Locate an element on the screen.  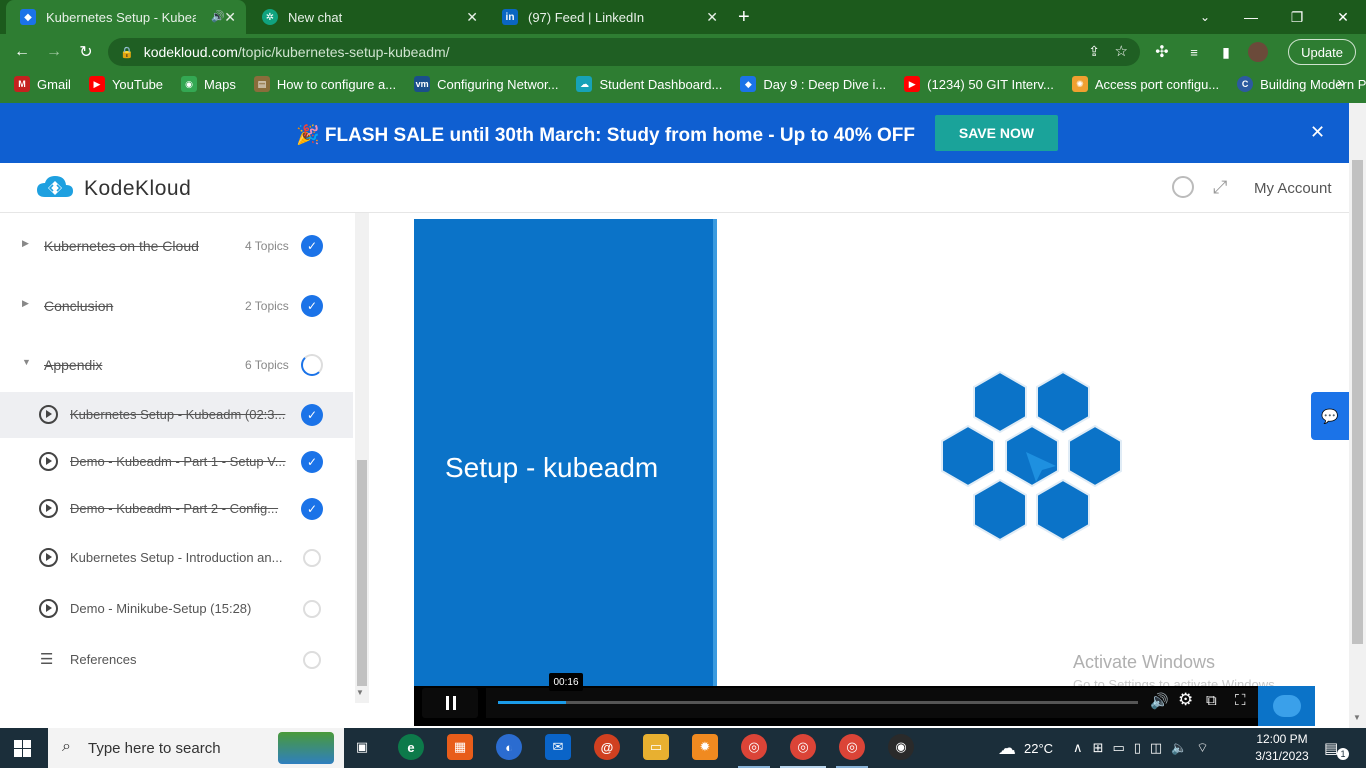
page-scroll-down-icon: ▼ is located at coordinates (1357, 717).